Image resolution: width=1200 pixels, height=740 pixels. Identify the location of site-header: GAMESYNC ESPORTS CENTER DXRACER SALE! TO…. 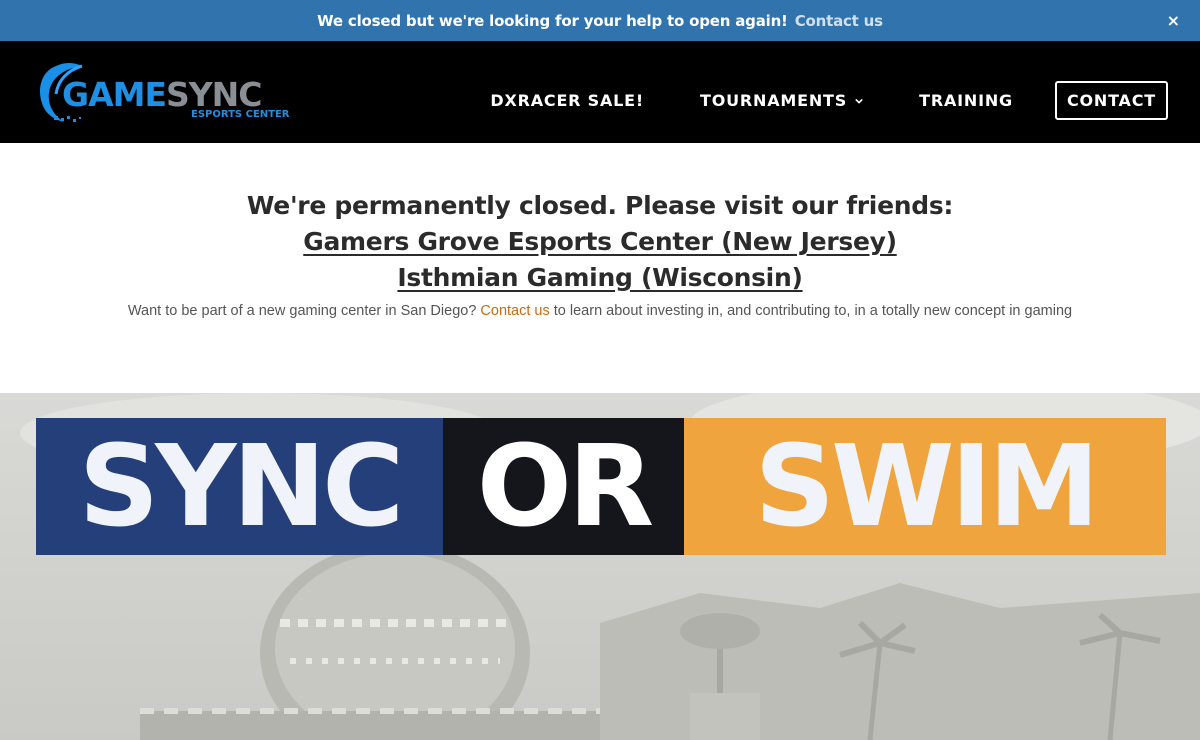
(600, 92).